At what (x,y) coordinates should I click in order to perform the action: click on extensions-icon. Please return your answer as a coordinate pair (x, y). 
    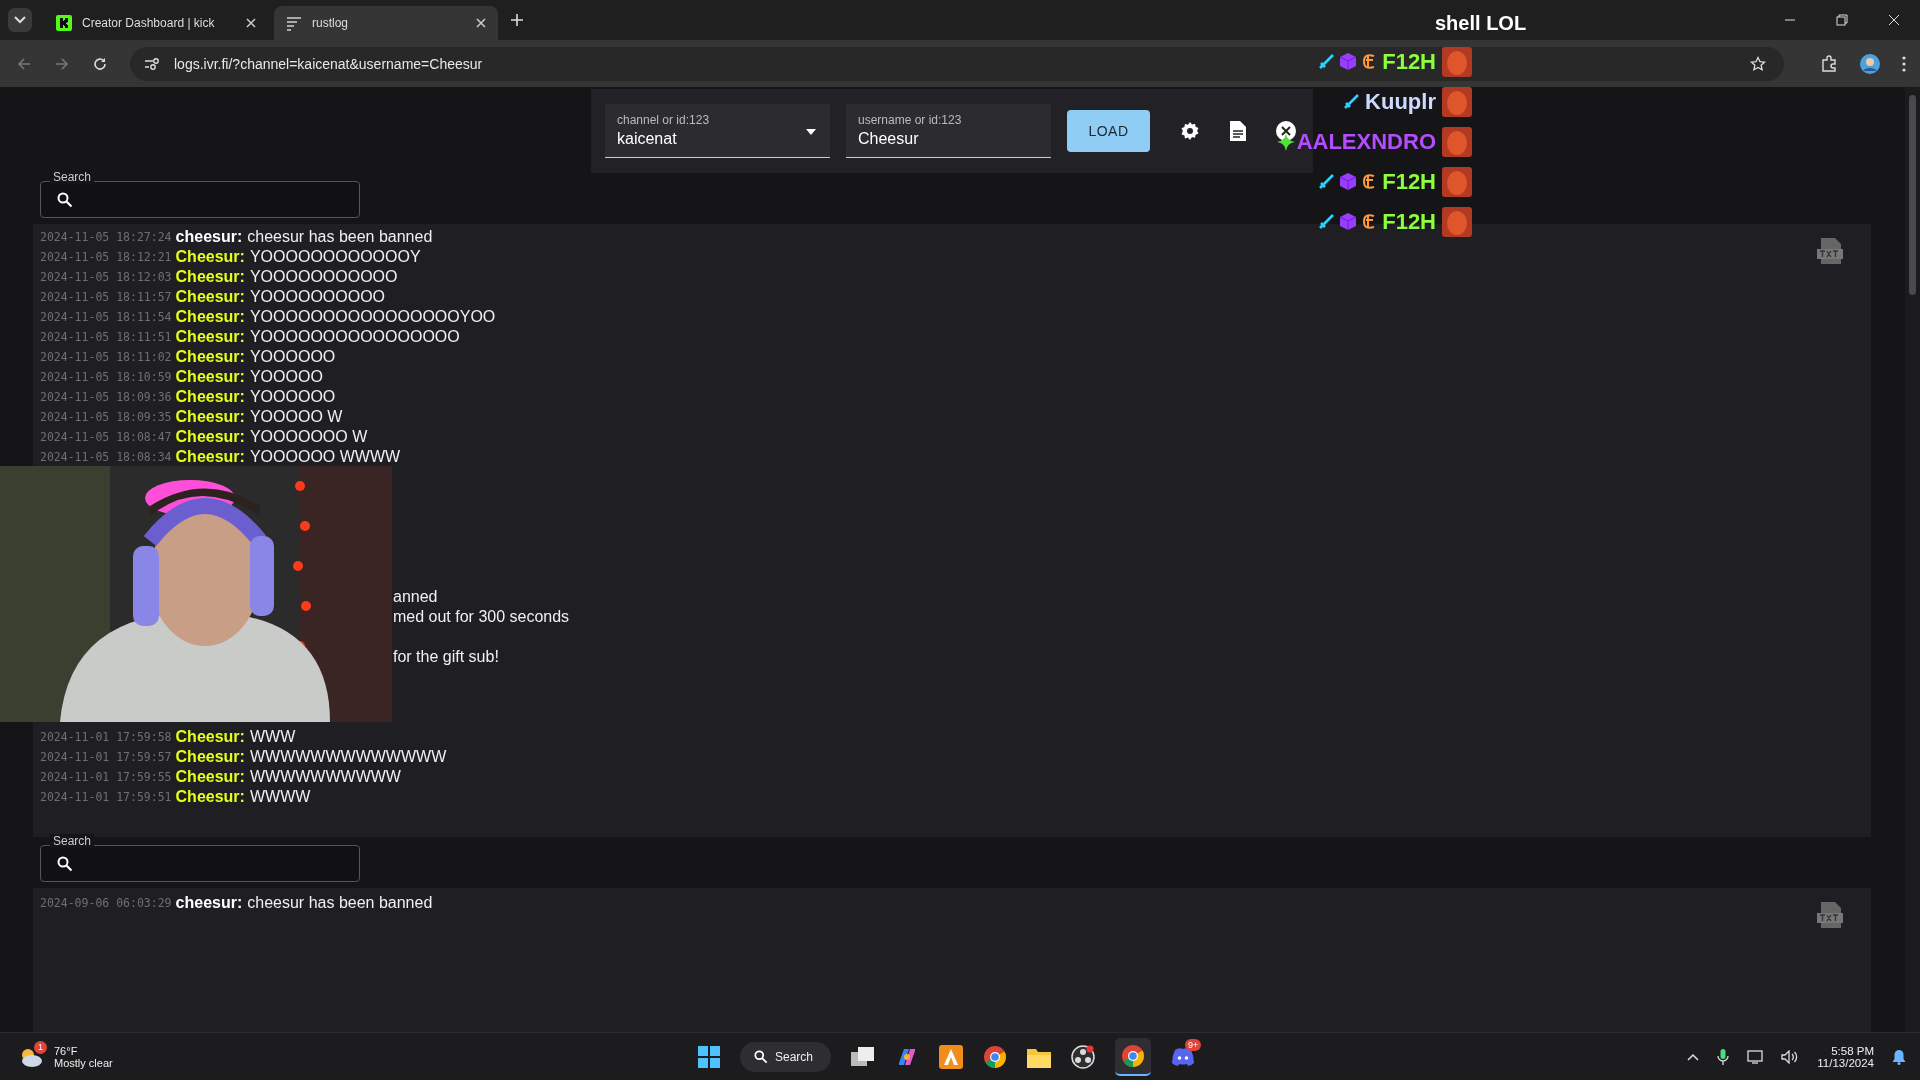
    Looking at the image, I should click on (1829, 63).